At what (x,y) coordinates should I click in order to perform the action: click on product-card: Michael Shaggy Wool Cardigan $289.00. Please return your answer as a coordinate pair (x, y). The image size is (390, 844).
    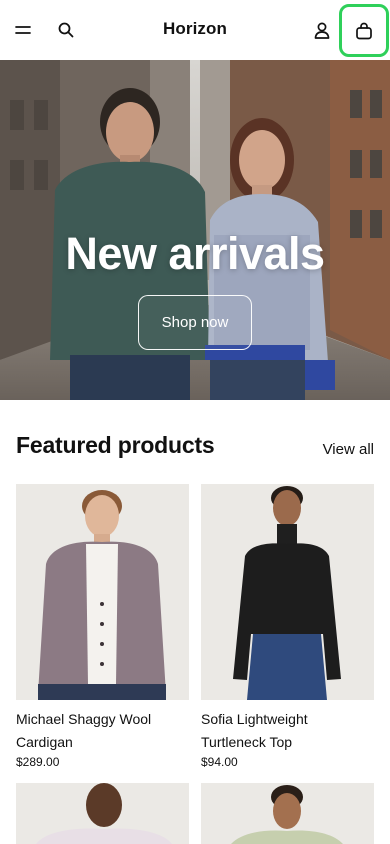
    Looking at the image, I should click on (102, 626).